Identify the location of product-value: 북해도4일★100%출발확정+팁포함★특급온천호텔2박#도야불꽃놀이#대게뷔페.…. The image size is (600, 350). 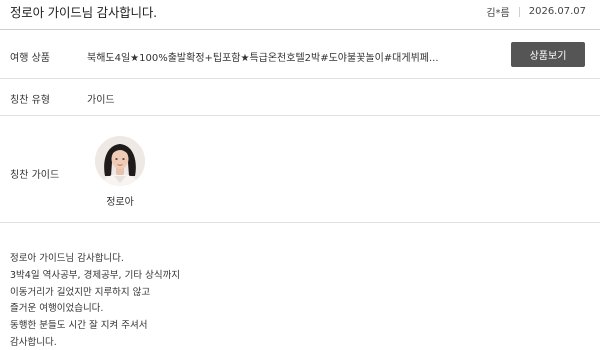
(263, 58).